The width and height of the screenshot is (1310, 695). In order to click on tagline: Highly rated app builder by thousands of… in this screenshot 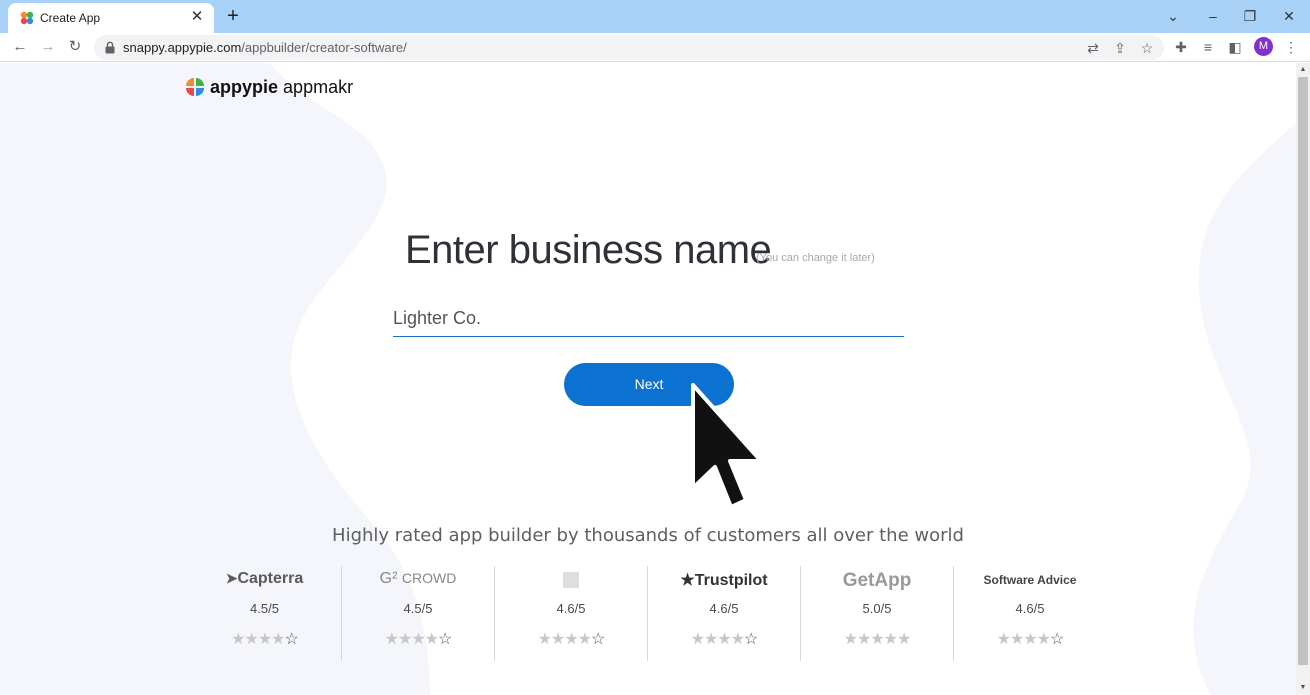, I will do `click(648, 535)`.